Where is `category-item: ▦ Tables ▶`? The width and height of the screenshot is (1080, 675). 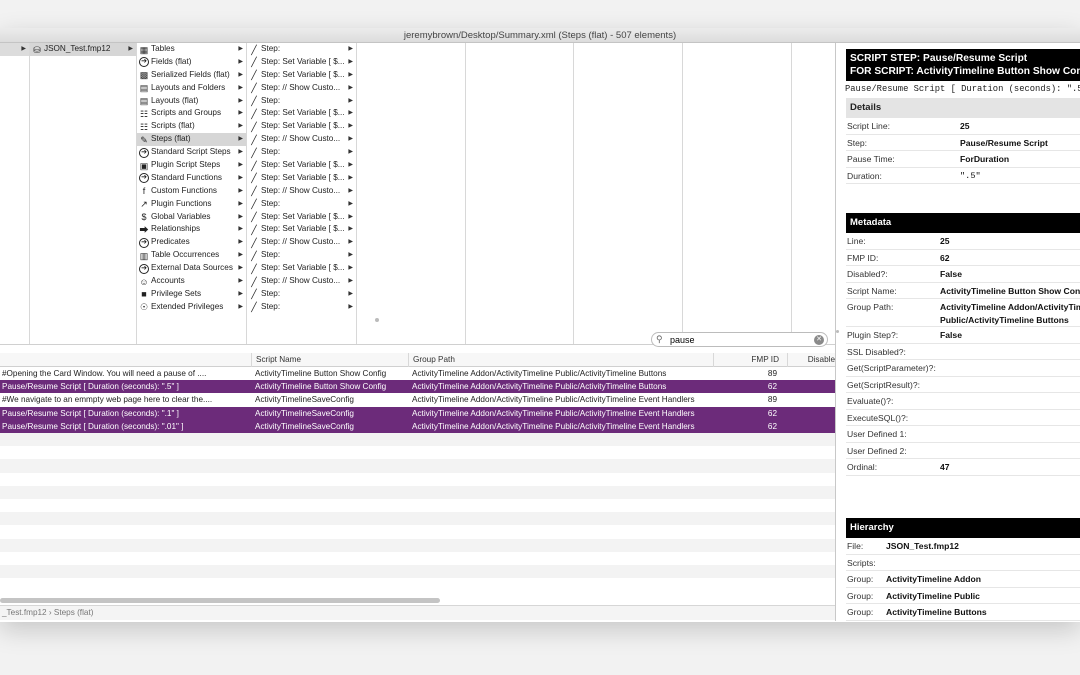 category-item: ▦ Tables ▶ is located at coordinates (191, 49).